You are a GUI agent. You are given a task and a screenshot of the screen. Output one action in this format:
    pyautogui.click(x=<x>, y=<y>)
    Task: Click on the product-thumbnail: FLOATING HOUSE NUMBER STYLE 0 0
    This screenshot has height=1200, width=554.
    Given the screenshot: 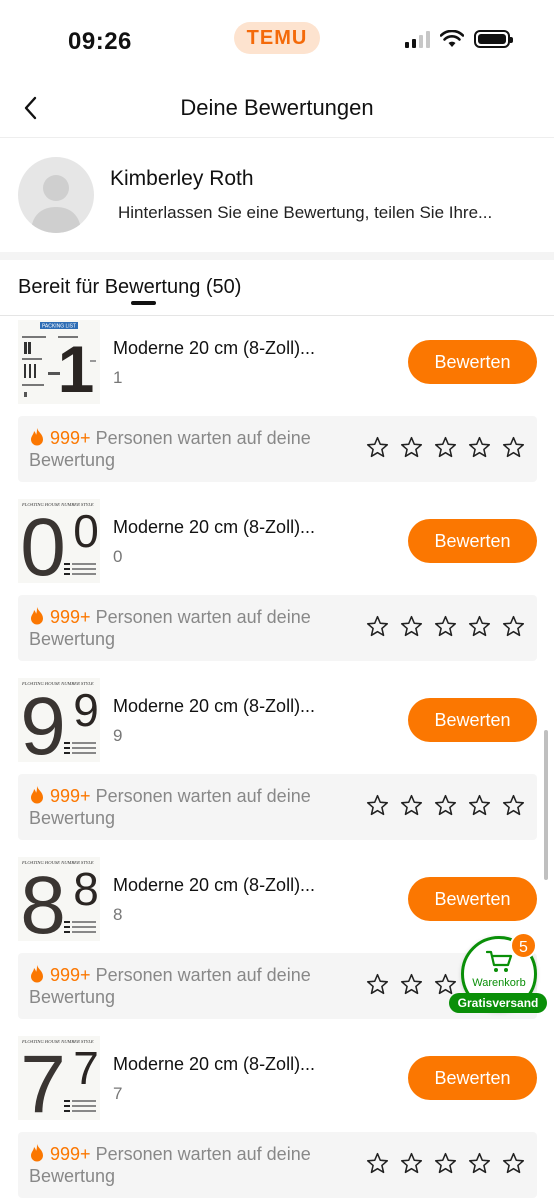 What is the action you would take?
    pyautogui.click(x=59, y=541)
    